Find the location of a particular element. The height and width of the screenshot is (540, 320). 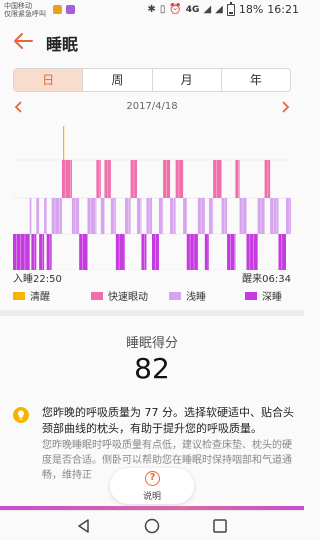

vibrate-icon: ▯ is located at coordinates (162, 9).